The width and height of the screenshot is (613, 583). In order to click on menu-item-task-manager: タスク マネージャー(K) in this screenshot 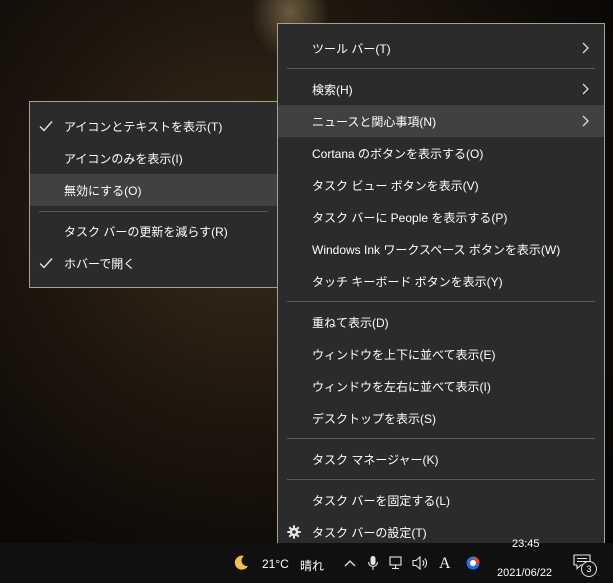, I will do `click(441, 459)`.